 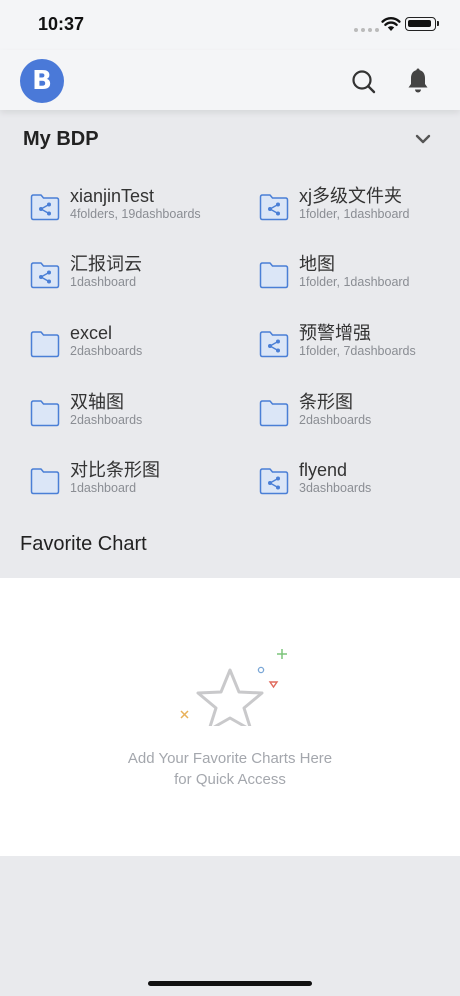 I want to click on folder-name: 双轴图, so click(x=97, y=402).